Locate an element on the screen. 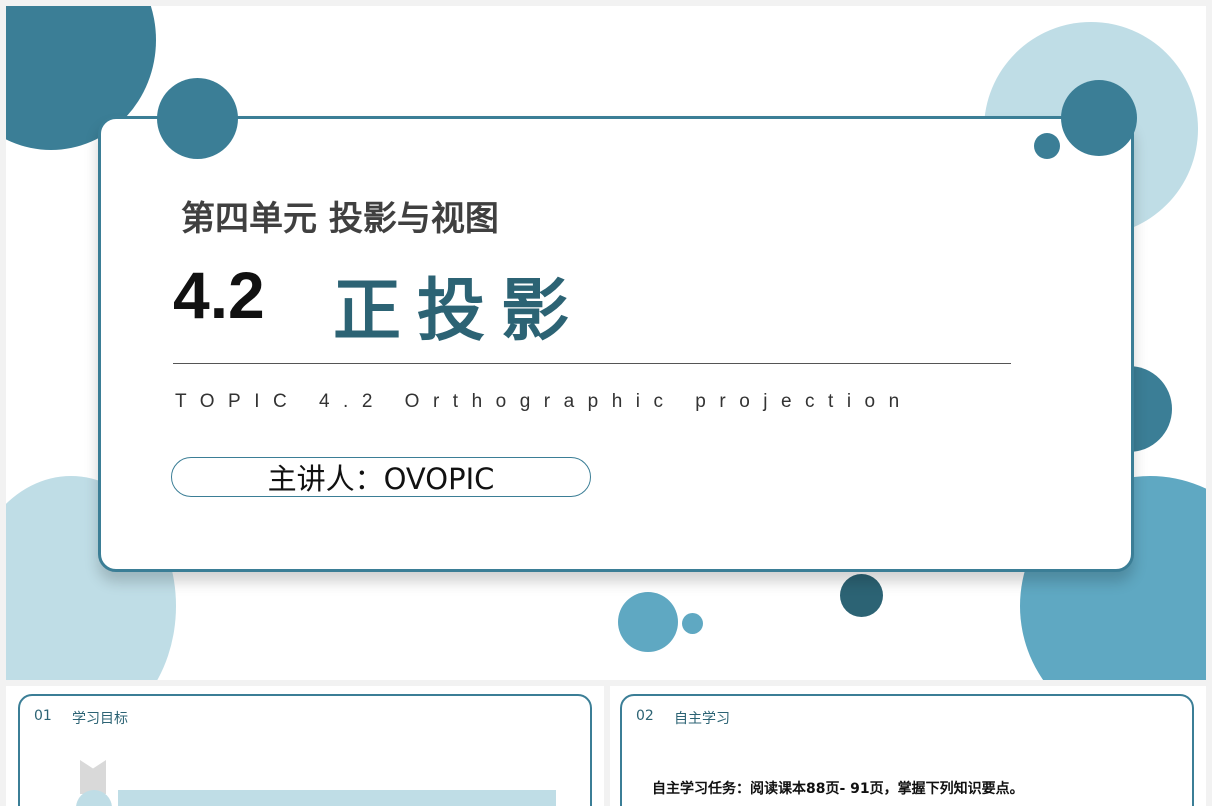  thumb-frame: 01 学习目标 is located at coordinates (305, 750).